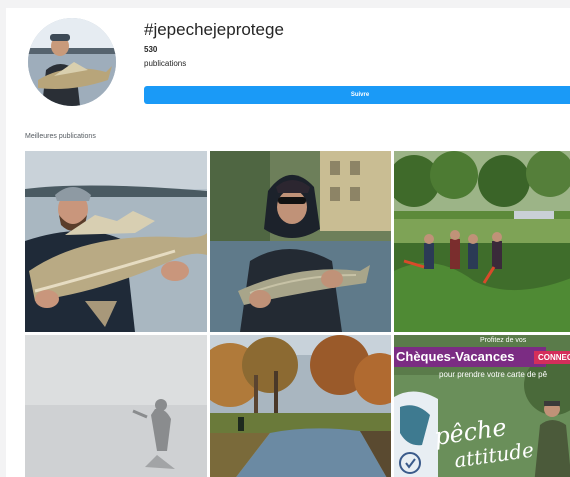 This screenshot has width=570, height=477. What do you see at coordinates (151, 49) in the screenshot?
I see `post-count: 530` at bounding box center [151, 49].